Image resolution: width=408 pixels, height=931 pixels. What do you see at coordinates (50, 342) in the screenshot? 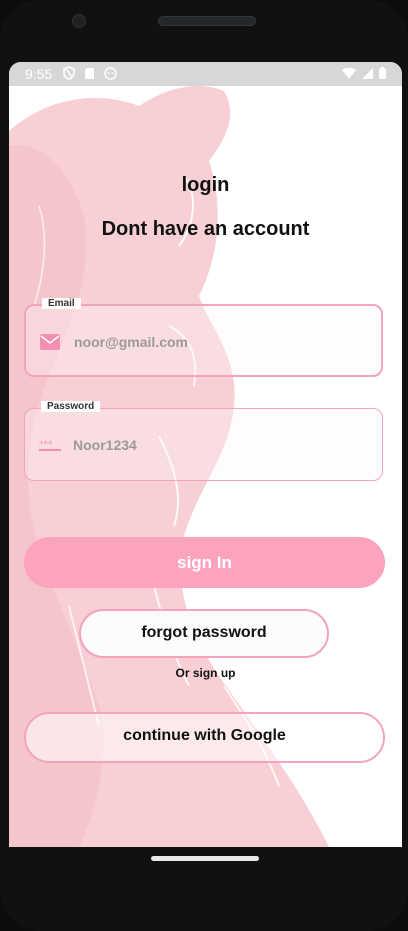
I see `mail-icon` at bounding box center [50, 342].